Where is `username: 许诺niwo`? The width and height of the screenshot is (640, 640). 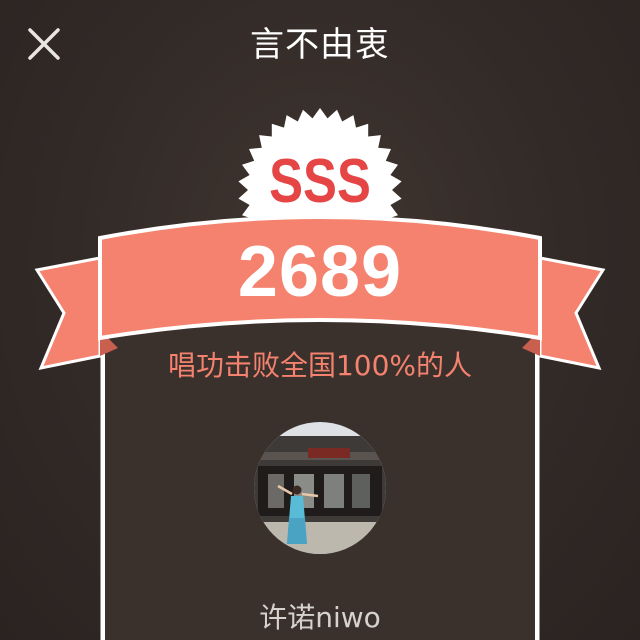 username: 许诺niwo is located at coordinates (320, 617).